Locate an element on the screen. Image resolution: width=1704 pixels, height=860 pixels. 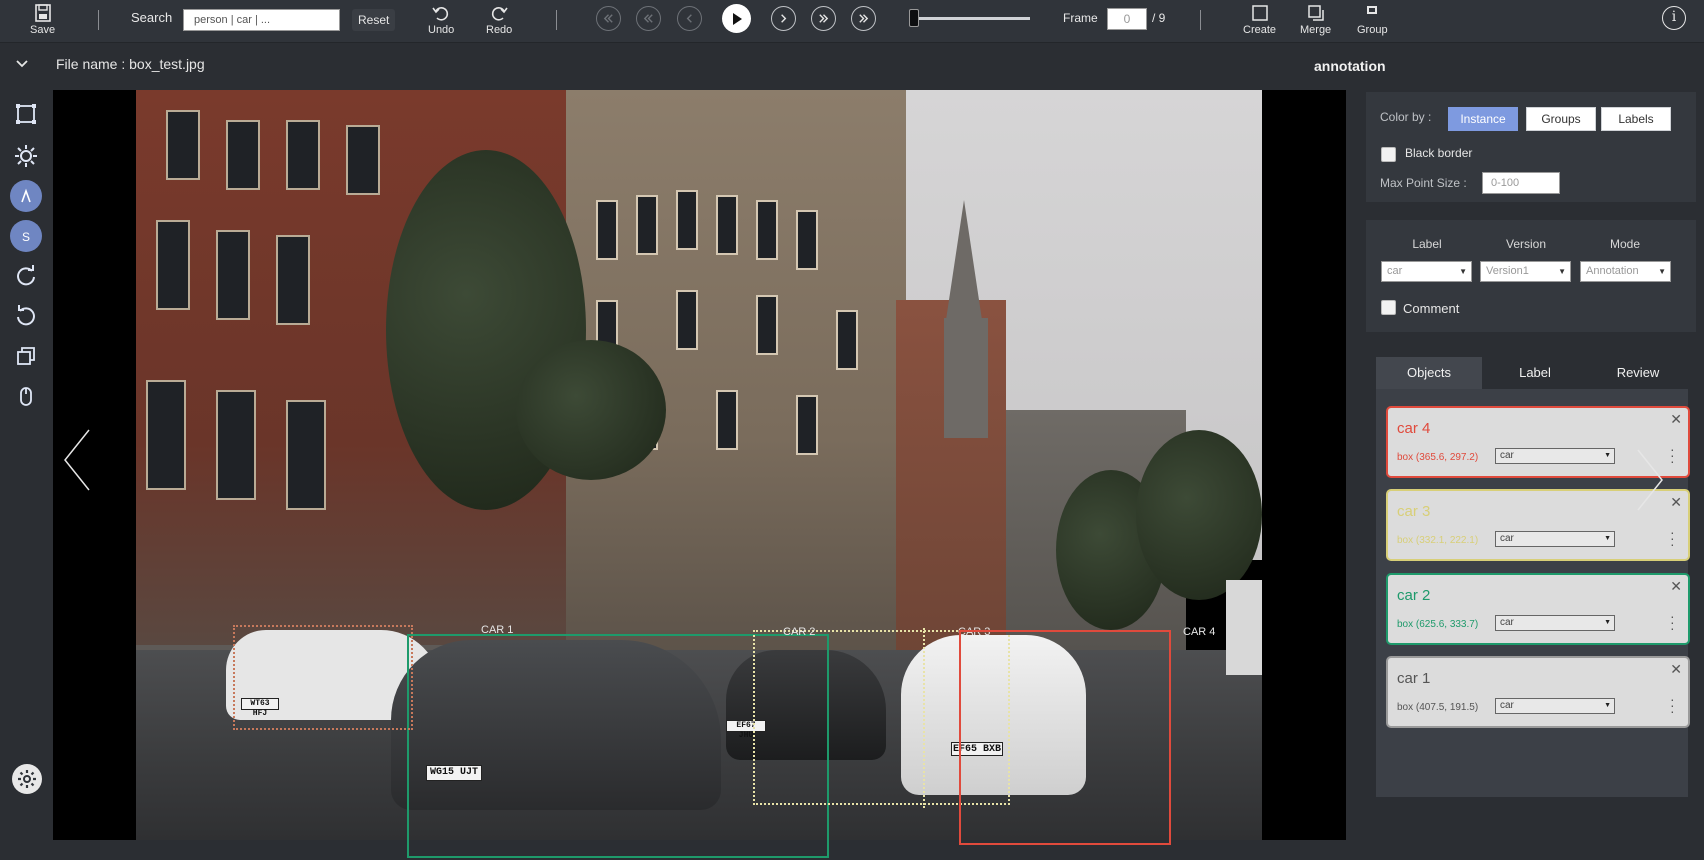
bbox-label: CAR 2 is located at coordinates (799, 632).